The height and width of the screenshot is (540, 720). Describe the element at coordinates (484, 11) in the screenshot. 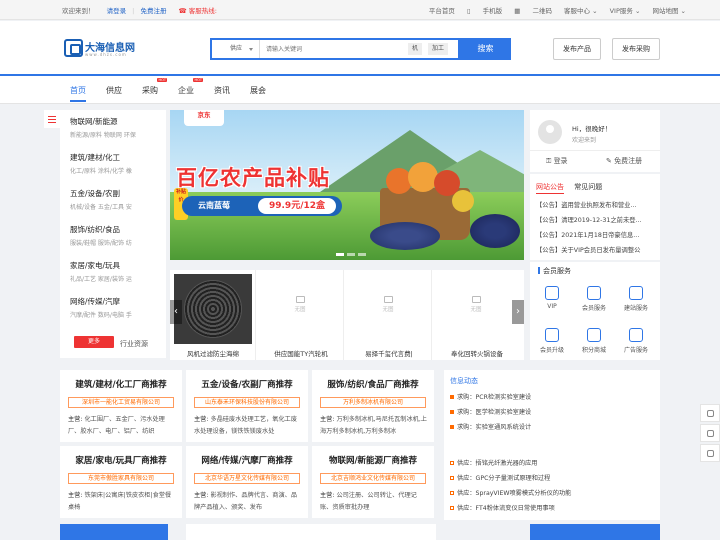

I see `mobile-link: ▯ 手机版` at that location.